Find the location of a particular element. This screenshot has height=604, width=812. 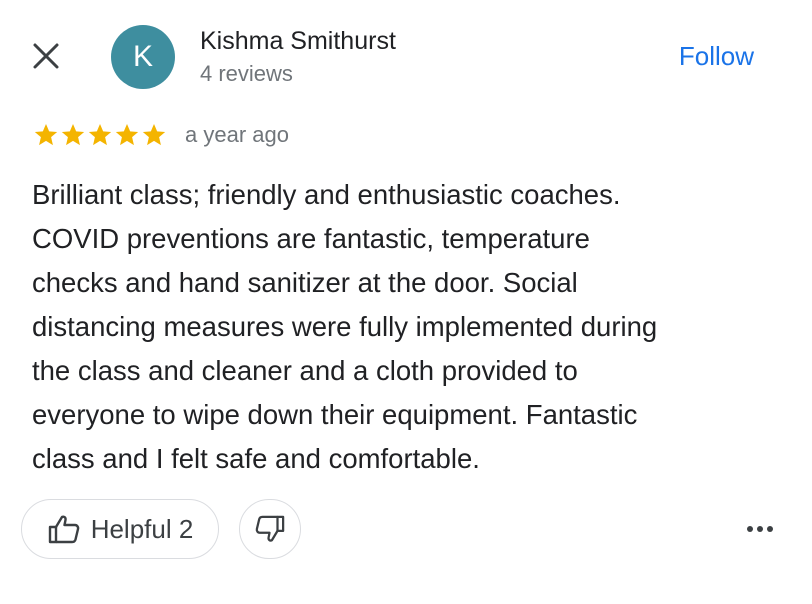

star-rating is located at coordinates (100, 135).